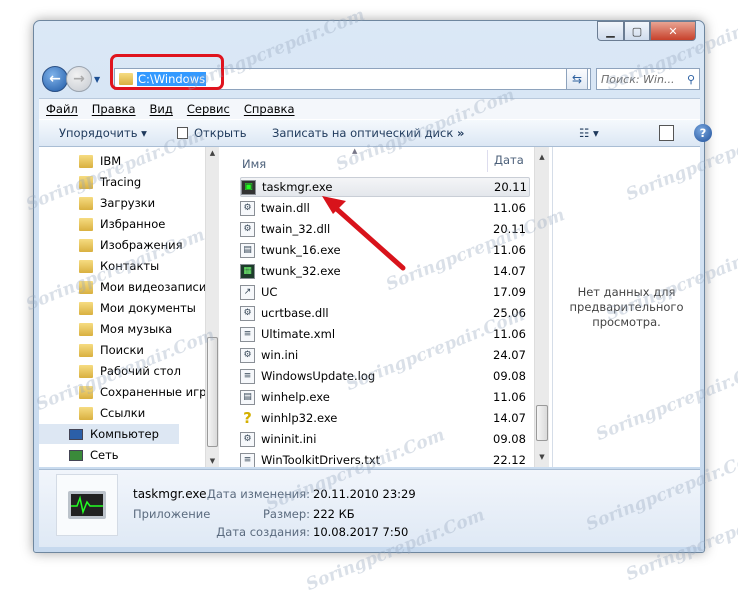  What do you see at coordinates (385, 208) in the screenshot?
I see `file-row: ⚙ twain.dll 11.06` at bounding box center [385, 208].